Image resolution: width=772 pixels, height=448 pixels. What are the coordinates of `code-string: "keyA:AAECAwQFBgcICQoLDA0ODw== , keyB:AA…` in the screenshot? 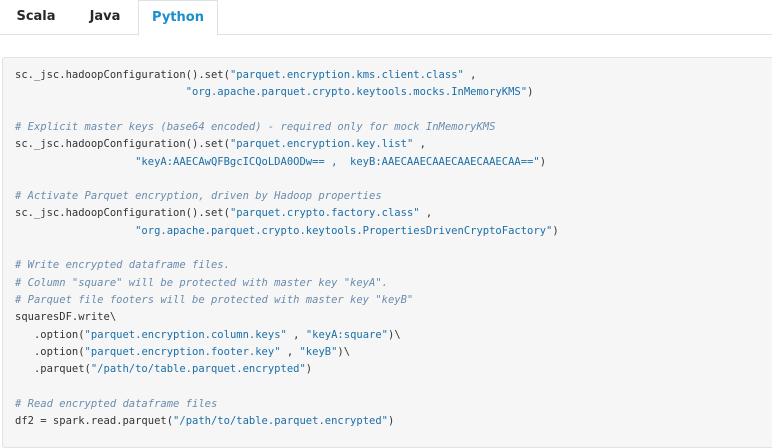 It's located at (337, 161).